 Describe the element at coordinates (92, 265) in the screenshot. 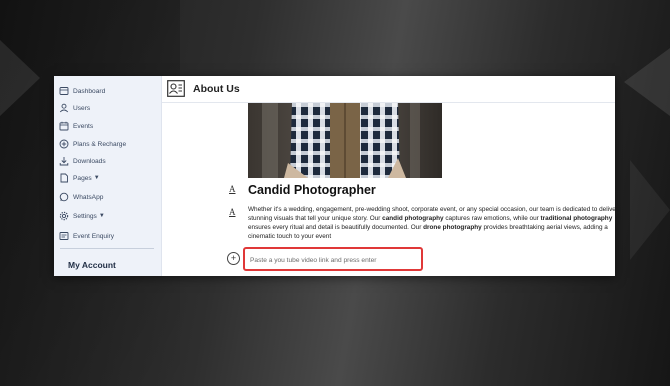

I see `my-account-heading: My Account` at that location.